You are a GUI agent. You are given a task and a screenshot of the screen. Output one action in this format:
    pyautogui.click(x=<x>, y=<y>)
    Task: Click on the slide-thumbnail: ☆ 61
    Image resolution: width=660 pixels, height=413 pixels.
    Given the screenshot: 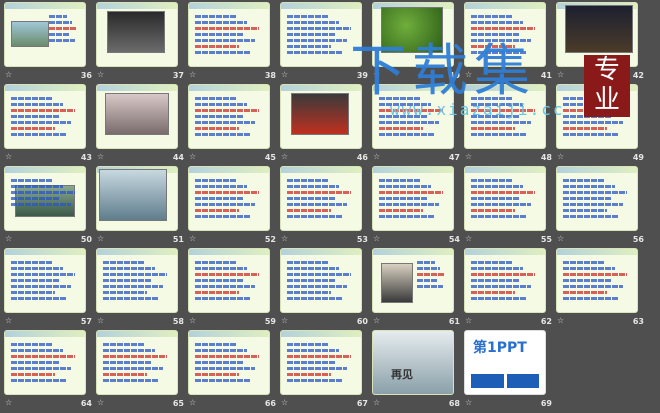 What is the action you would take?
    pyautogui.click(x=417, y=287)
    